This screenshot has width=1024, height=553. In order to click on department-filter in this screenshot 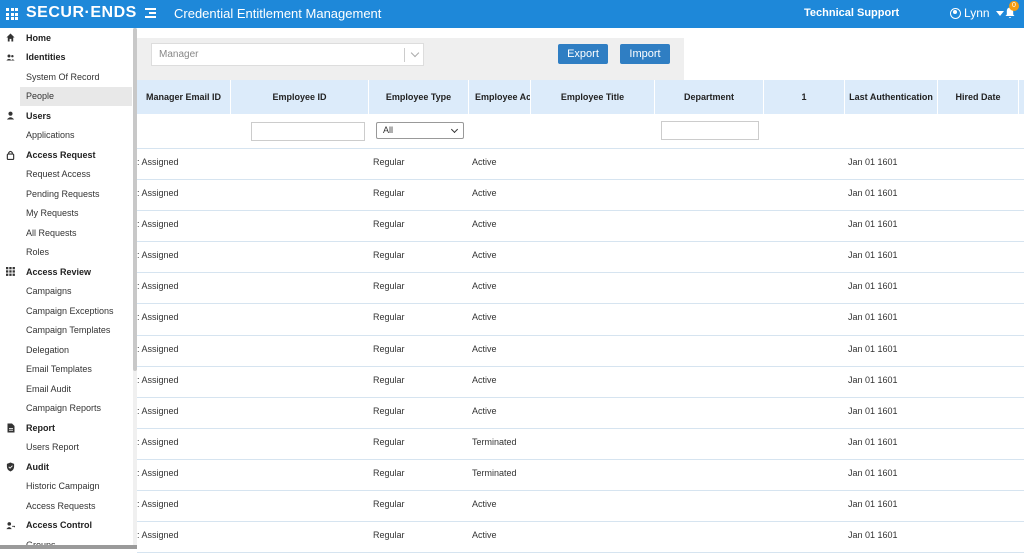, I will do `click(710, 130)`.